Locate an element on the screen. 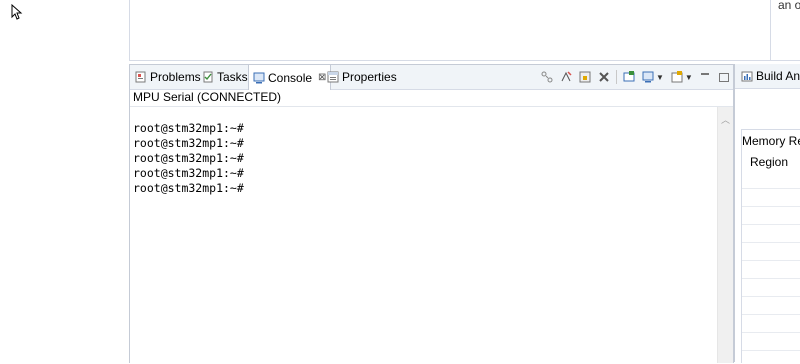 The width and height of the screenshot is (800, 364). pin-console-icon is located at coordinates (566, 77).